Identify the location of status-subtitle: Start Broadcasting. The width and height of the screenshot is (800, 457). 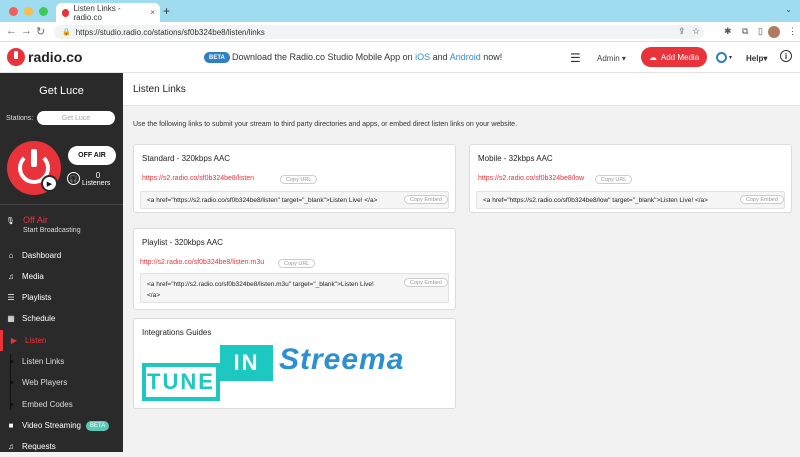
(52, 230).